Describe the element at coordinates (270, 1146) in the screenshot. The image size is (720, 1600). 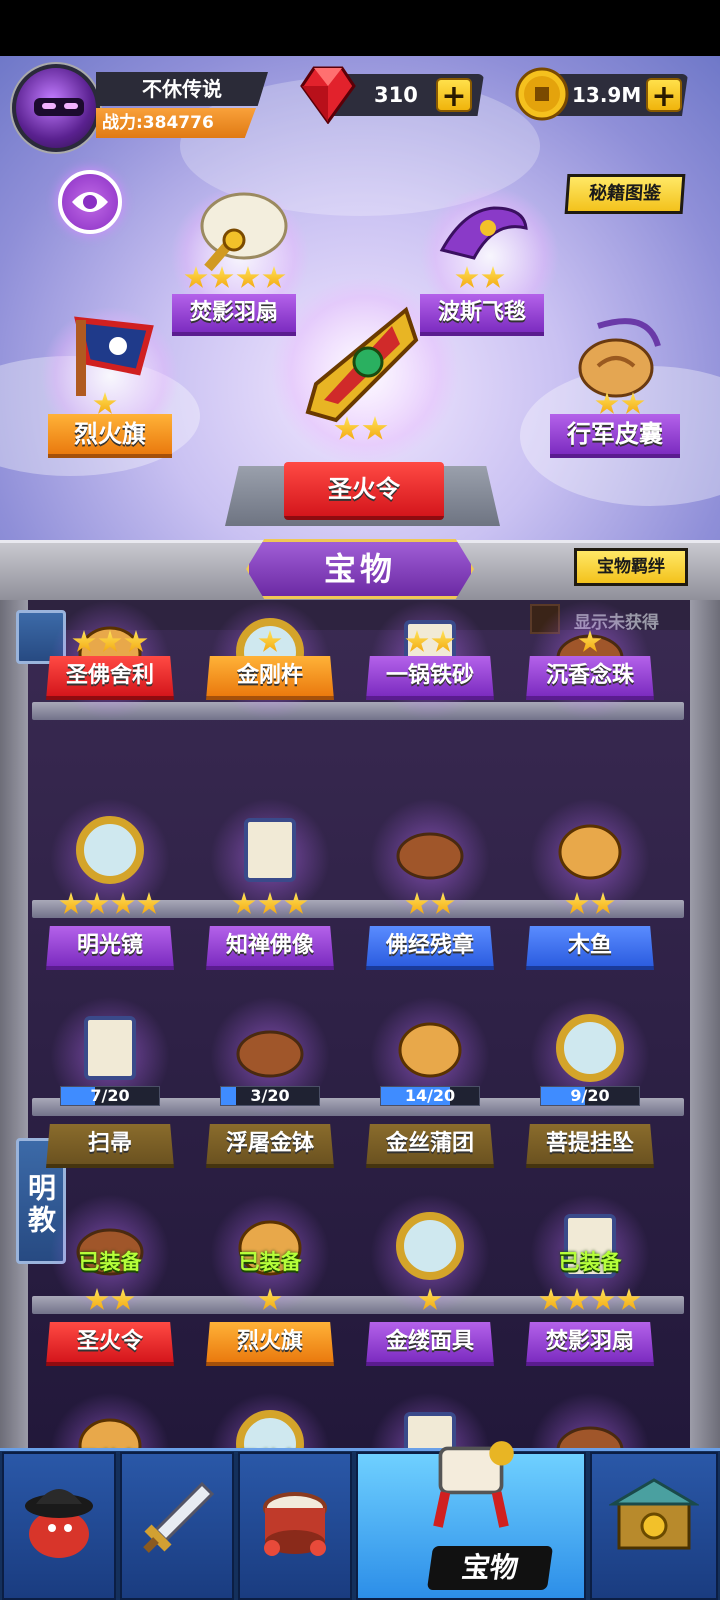
I see `item-name: 浮屠金钵` at that location.